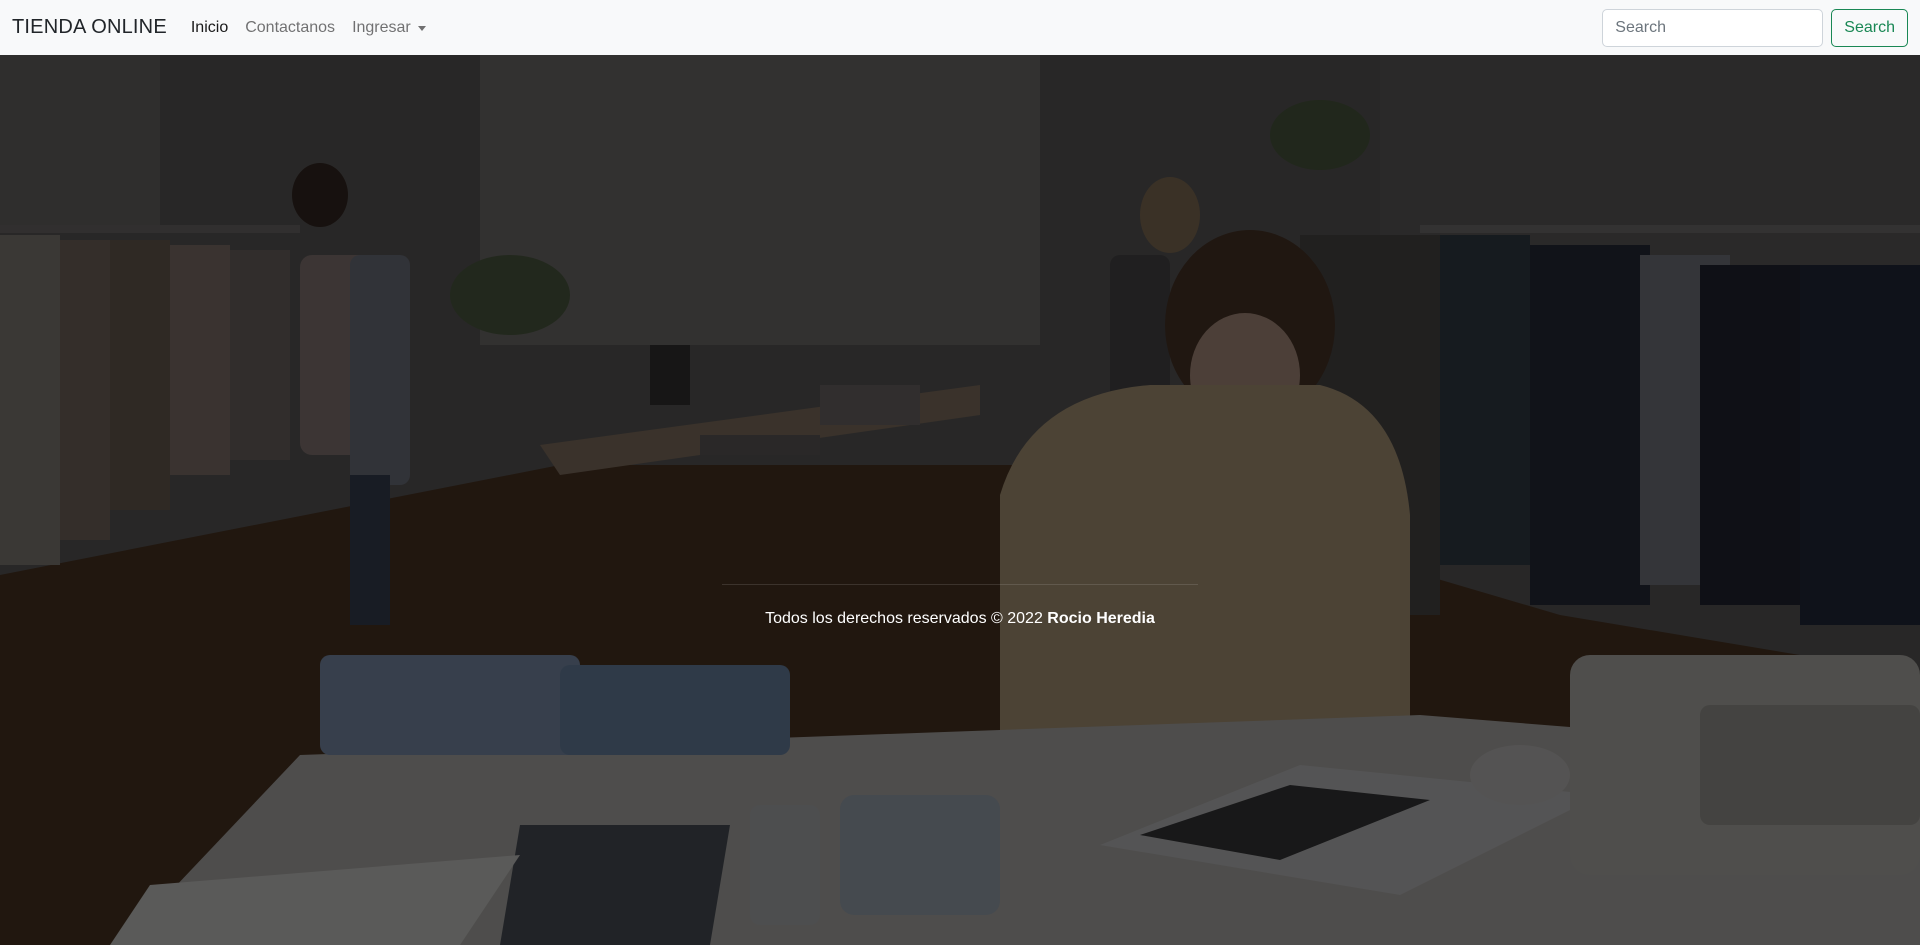 The image size is (1920, 945). I want to click on nav-dropdown-ingresar: Ingresar, so click(389, 28).